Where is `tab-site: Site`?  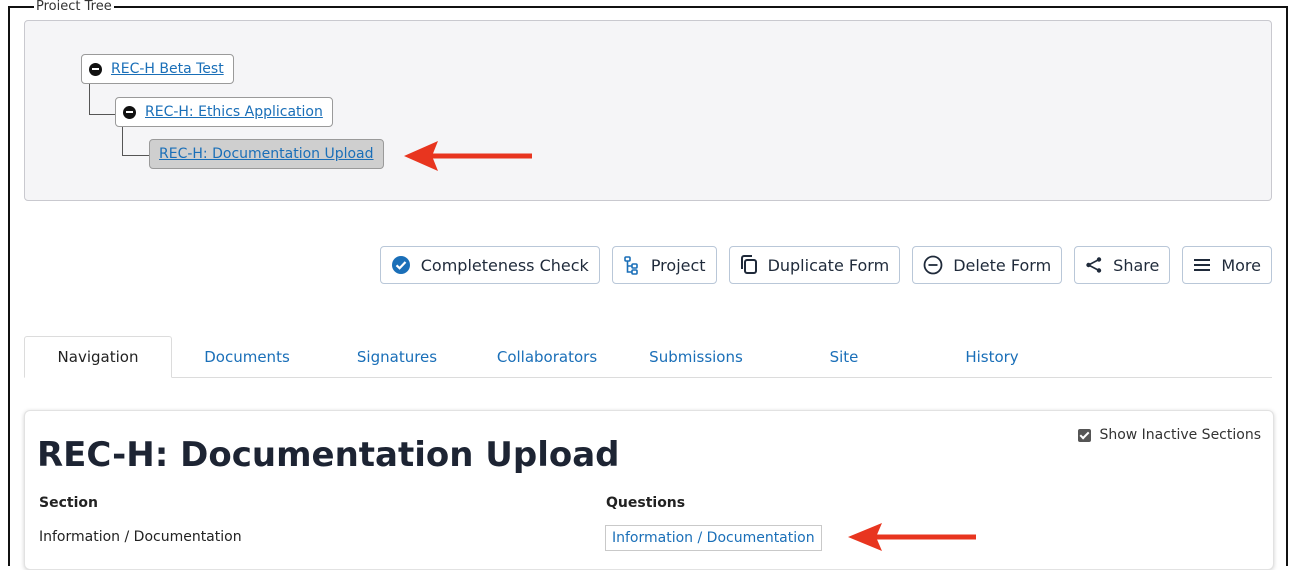
tab-site: Site is located at coordinates (844, 356).